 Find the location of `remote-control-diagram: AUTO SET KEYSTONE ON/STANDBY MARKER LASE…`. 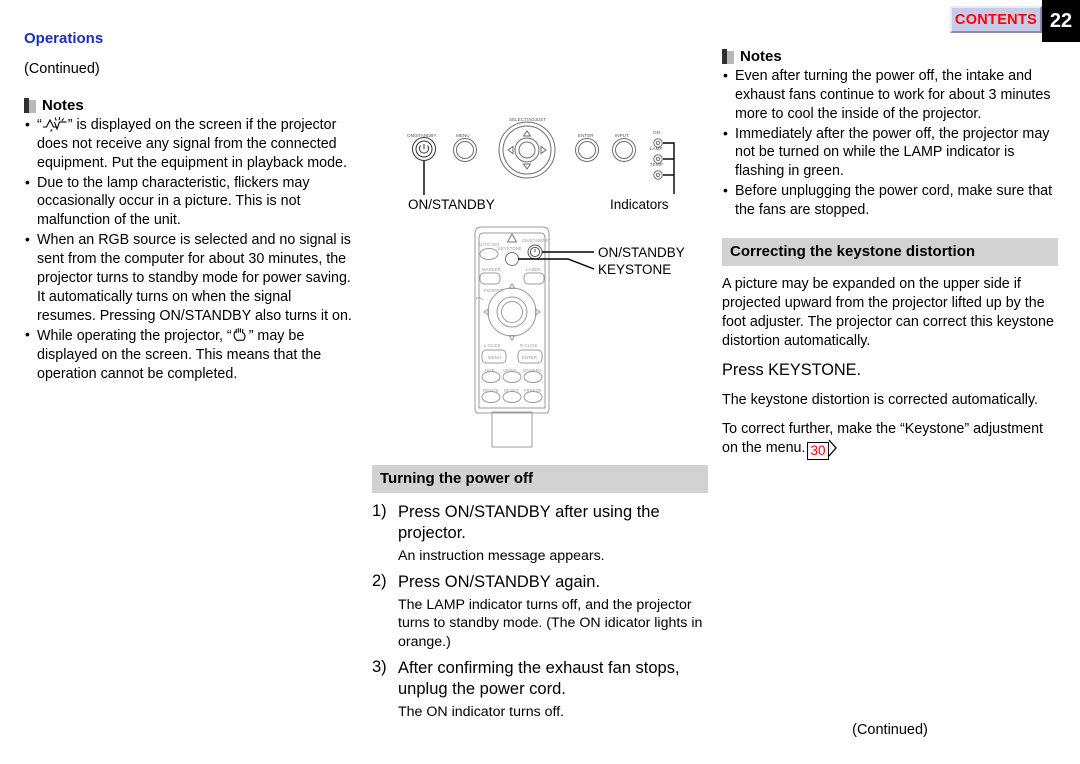

remote-control-diagram: AUTO SET KEYSTONE ON/STANDBY MARKER LASE… is located at coordinates (540, 340).